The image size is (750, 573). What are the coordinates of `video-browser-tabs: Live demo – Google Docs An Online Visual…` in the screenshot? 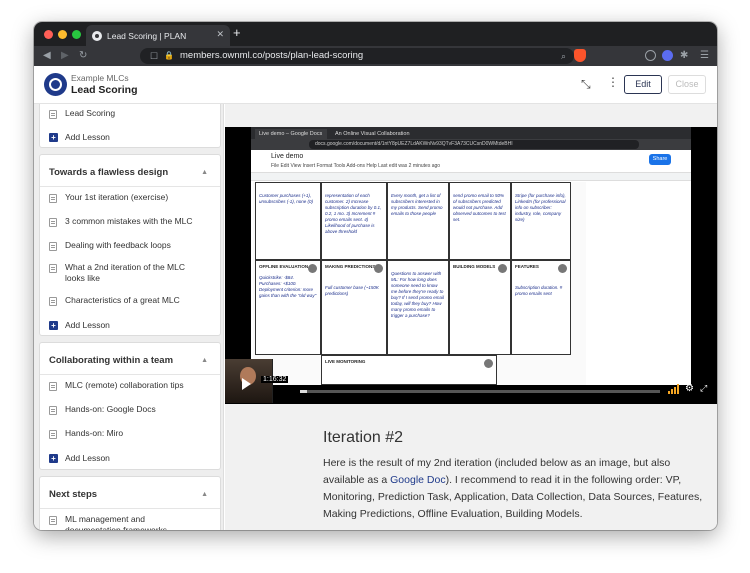 It's located at (471, 137).